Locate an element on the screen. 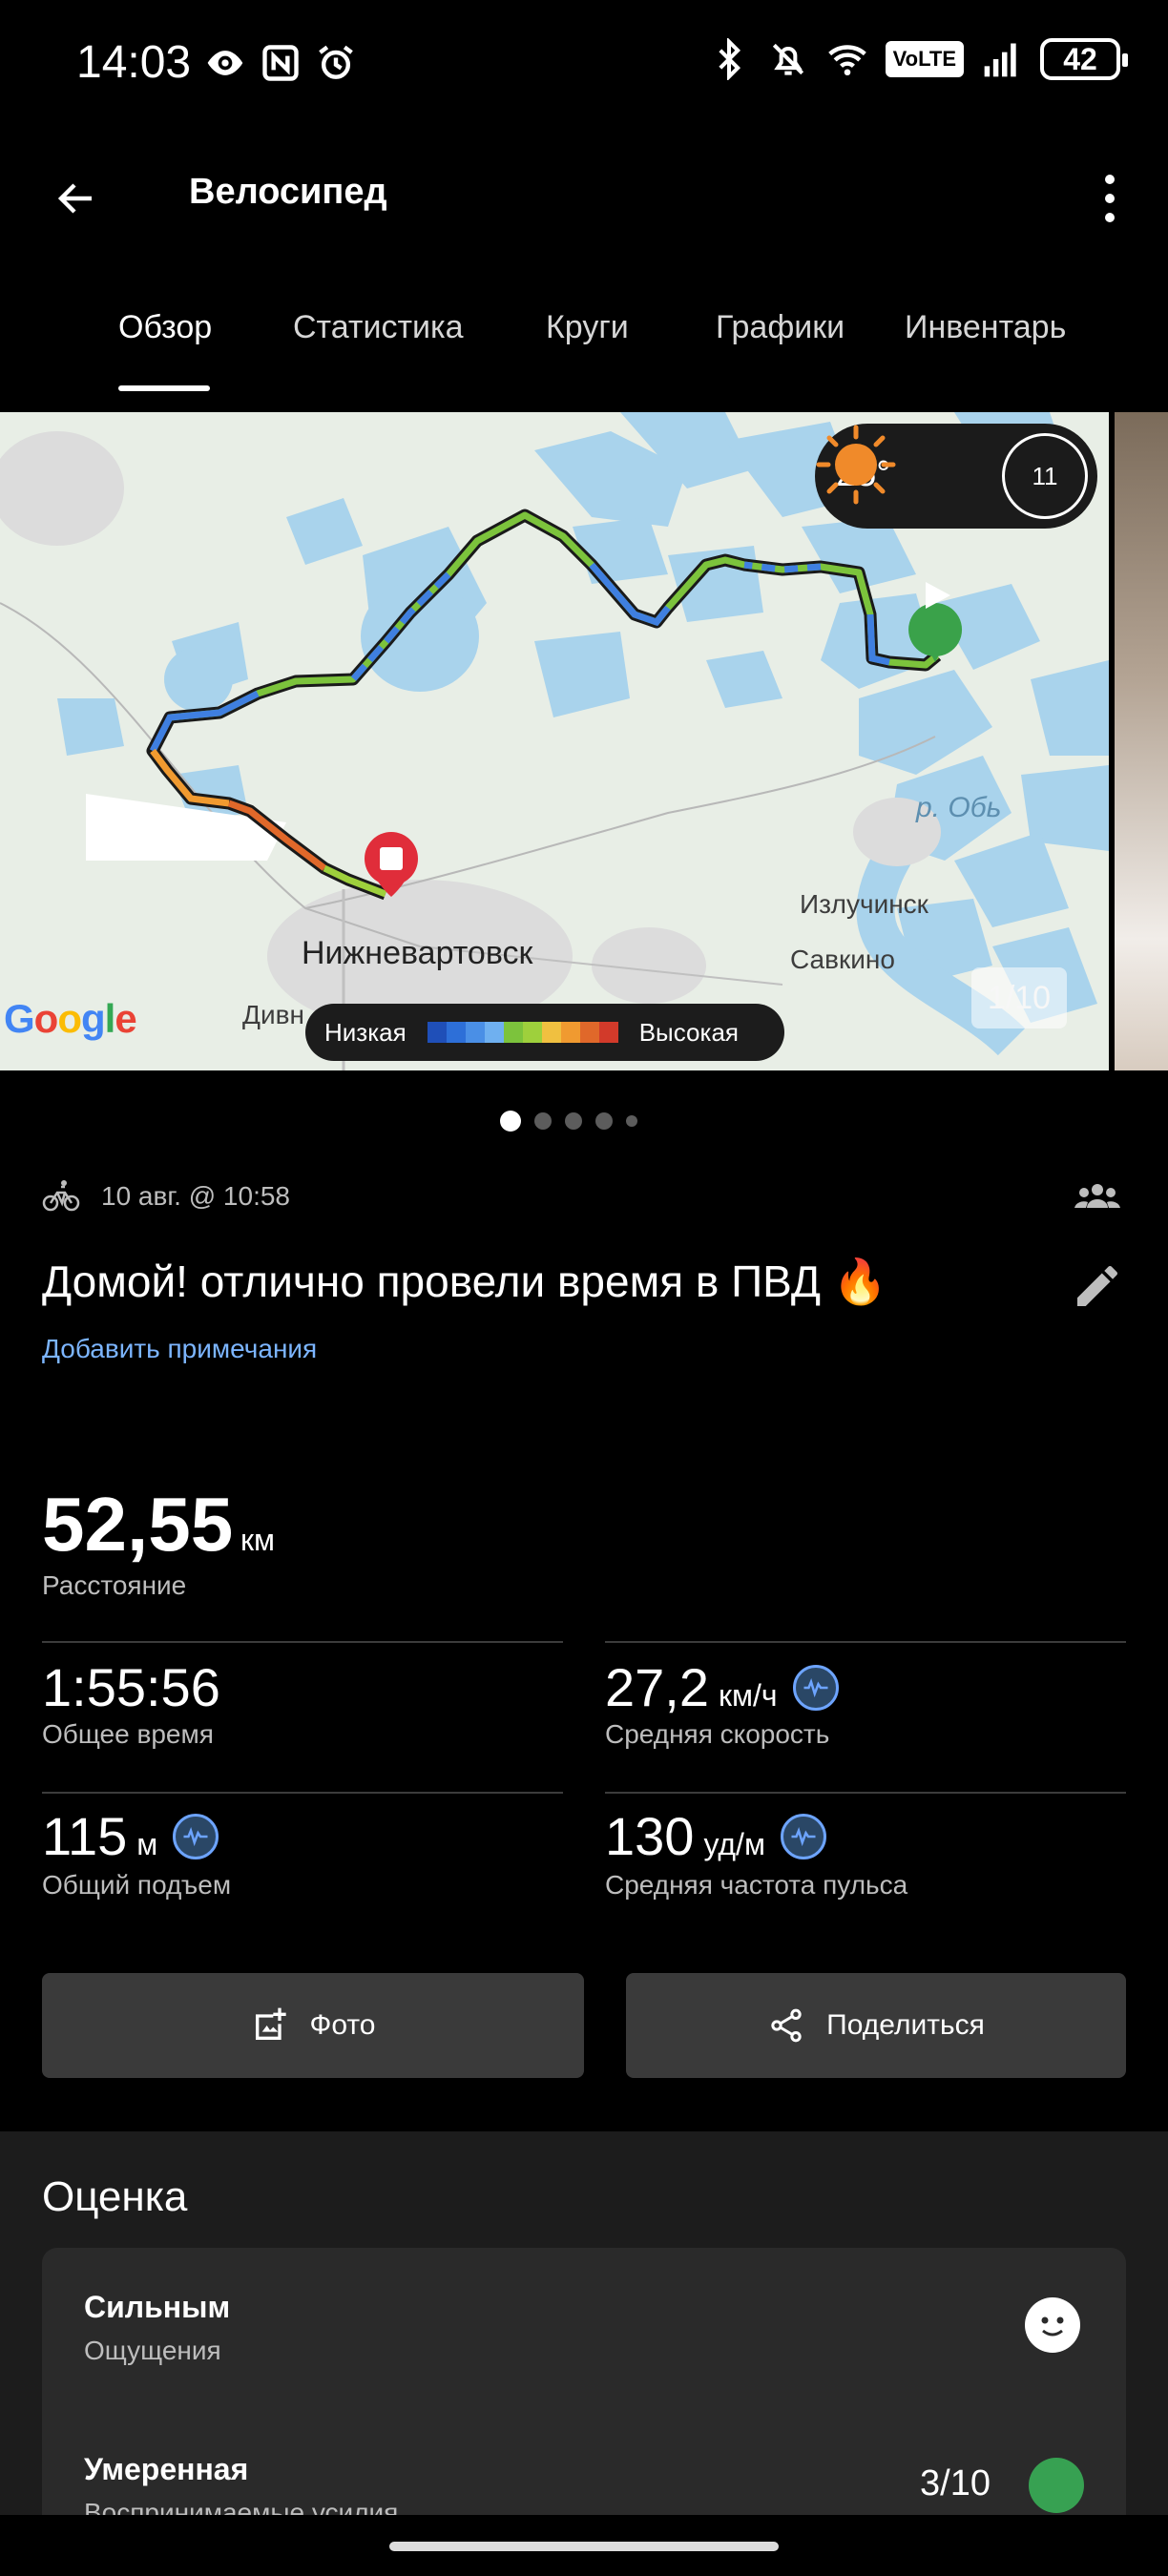  map-label-divn: Дивн is located at coordinates (273, 1014).